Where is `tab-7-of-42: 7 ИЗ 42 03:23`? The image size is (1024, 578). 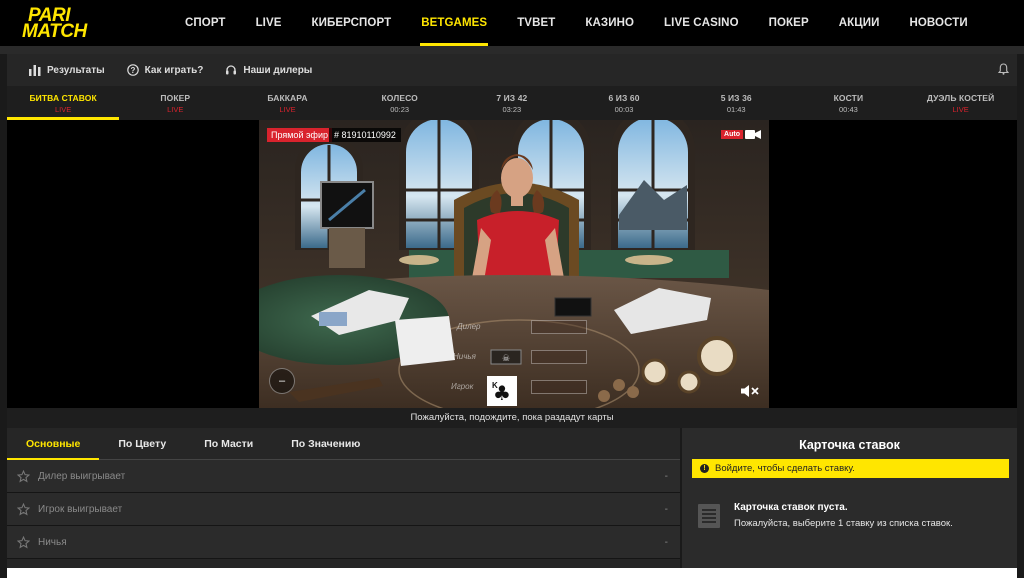 tab-7-of-42: 7 ИЗ 42 03:23 is located at coordinates (512, 103).